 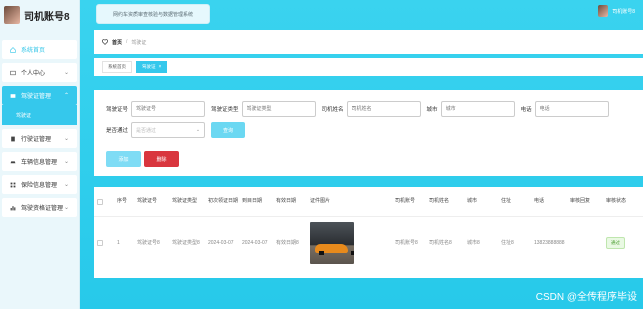 I want to click on row-checkbox-cell, so click(x=104, y=243).